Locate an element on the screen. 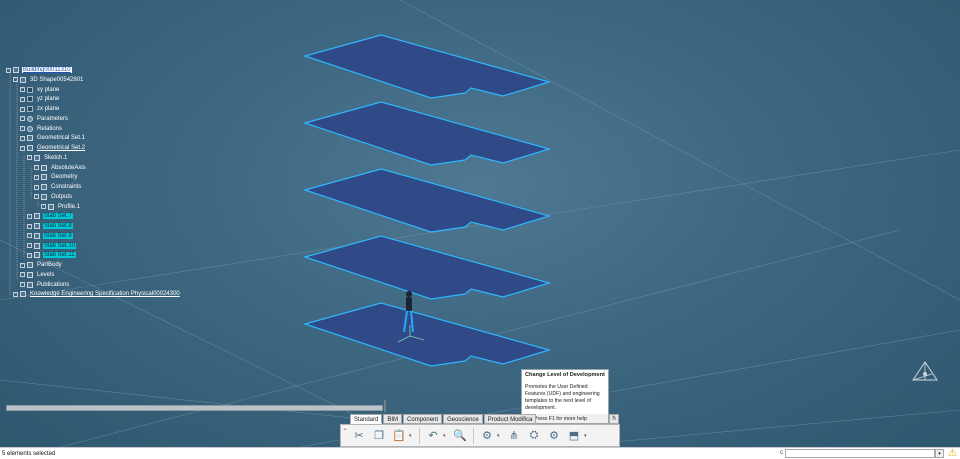 The width and height of the screenshot is (960, 459). warning-icon: ⚠ is located at coordinates (952, 453).